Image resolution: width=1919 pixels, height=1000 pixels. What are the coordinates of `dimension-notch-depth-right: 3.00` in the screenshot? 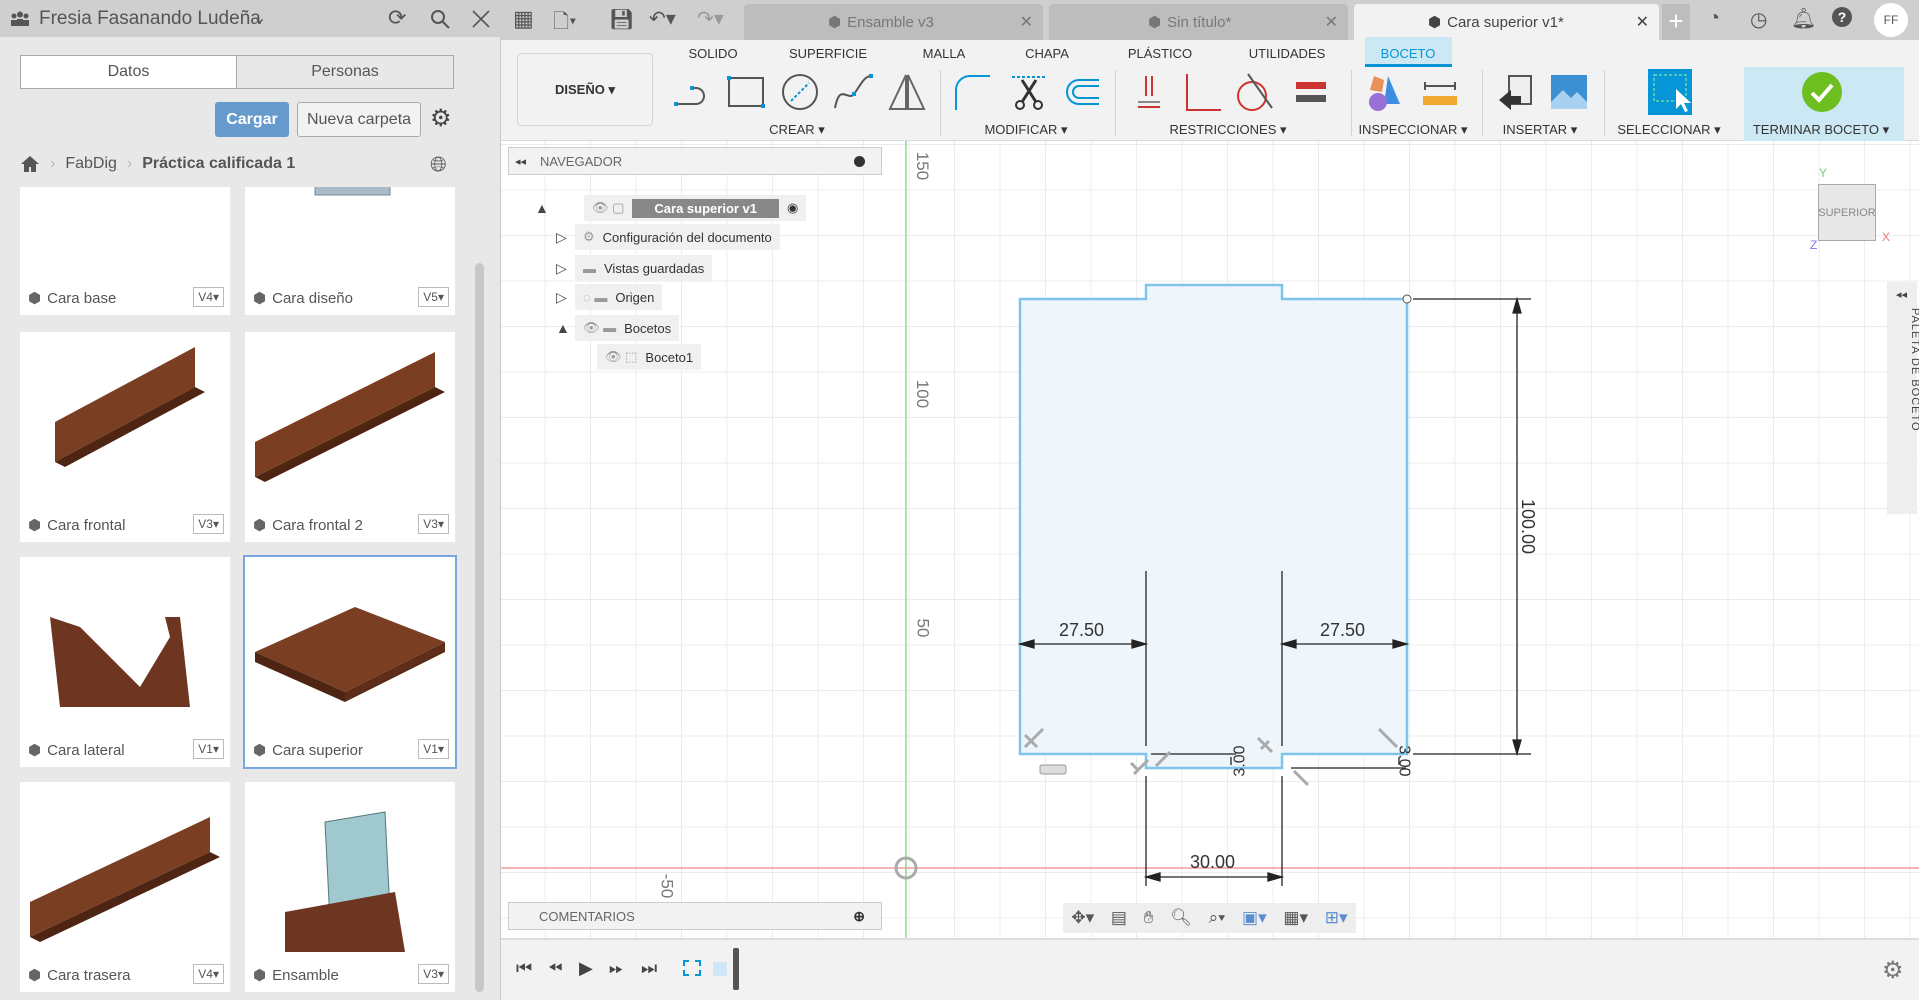 It's located at (1404, 760).